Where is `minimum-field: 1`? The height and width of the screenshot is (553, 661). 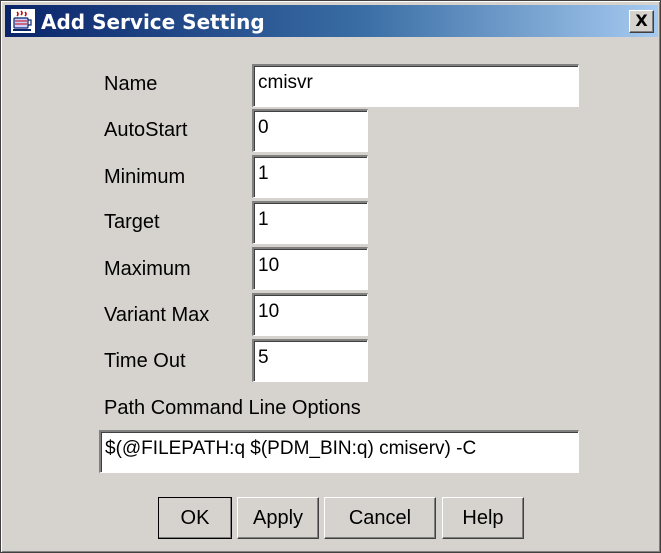 minimum-field: 1 is located at coordinates (310, 176).